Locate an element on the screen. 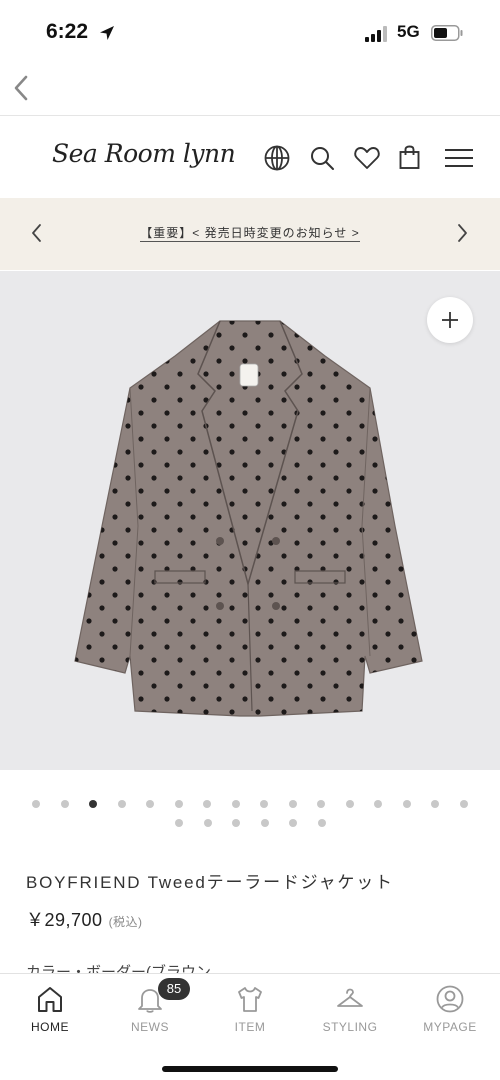 This screenshot has height=1080, width=500. status-bar: 6:22 5G is located at coordinates (250, 30).